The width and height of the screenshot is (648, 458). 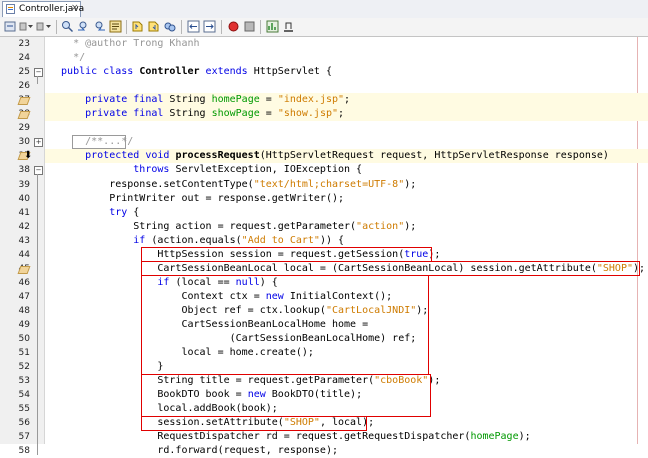 What do you see at coordinates (217, 156) in the screenshot?
I see `code-token: processRequest` at bounding box center [217, 156].